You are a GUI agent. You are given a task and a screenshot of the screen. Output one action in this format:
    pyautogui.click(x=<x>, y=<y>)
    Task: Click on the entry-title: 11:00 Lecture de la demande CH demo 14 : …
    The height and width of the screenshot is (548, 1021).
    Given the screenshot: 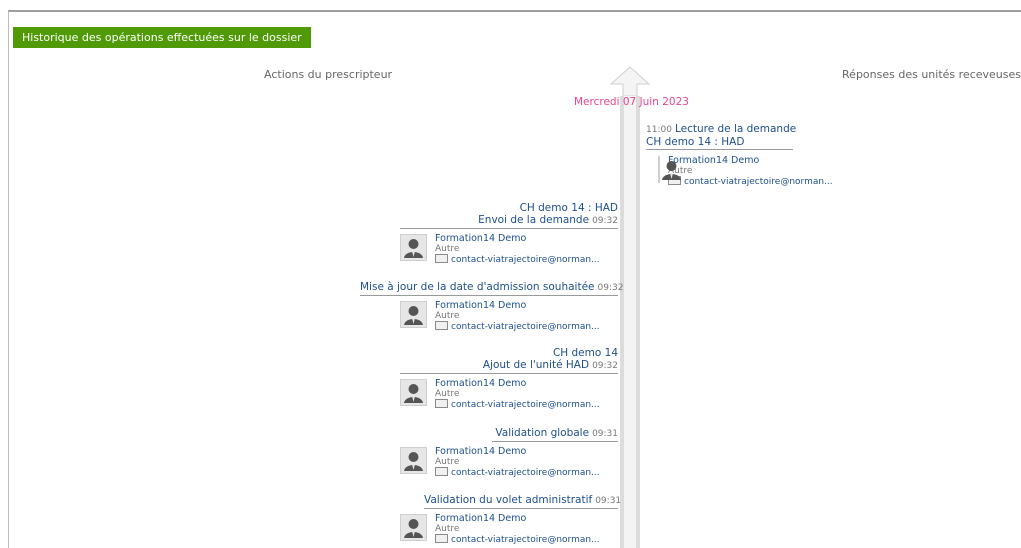 What is the action you would take?
    pyautogui.click(x=721, y=136)
    